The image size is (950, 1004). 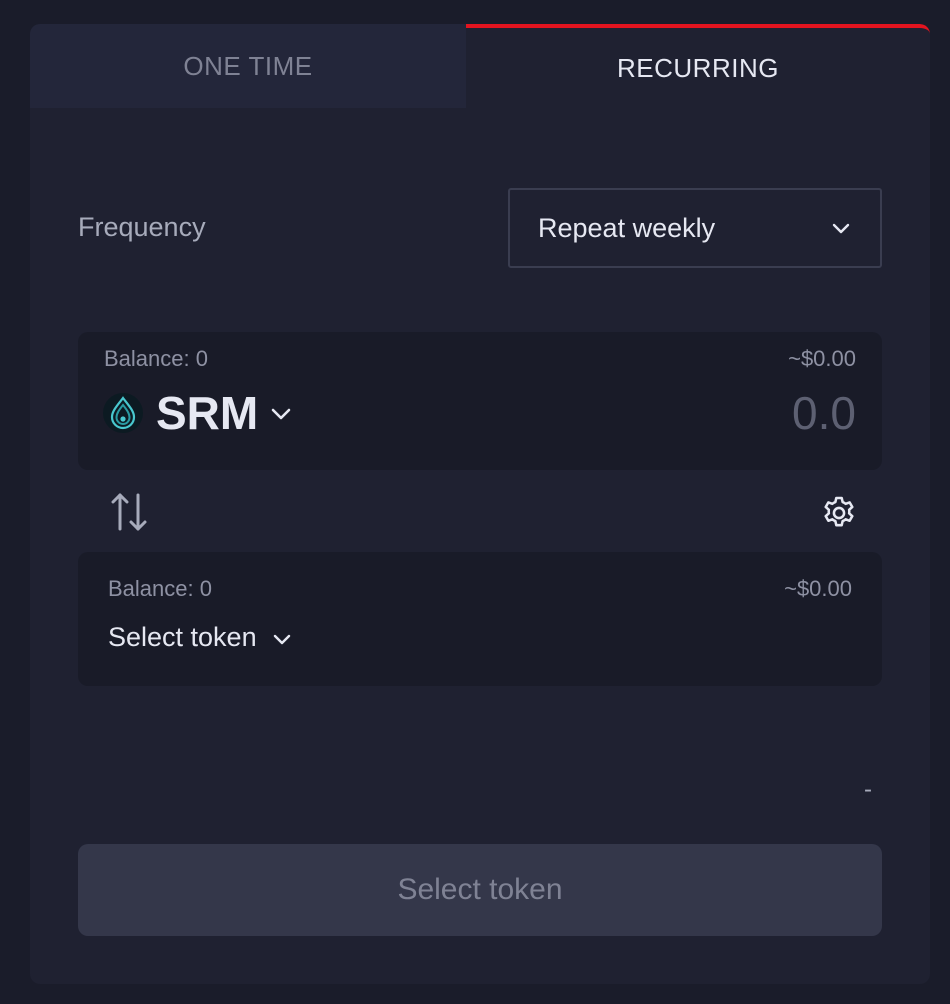 What do you see at coordinates (160, 588) in the screenshot?
I see `to-balance: Balance: 0` at bounding box center [160, 588].